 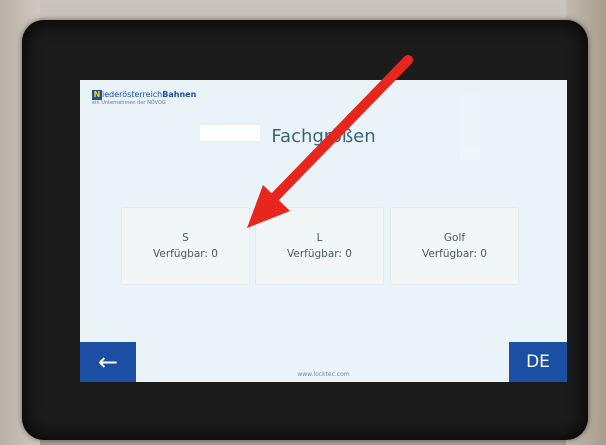 I want to click on annotation-arrow-shaft, so click(x=340, y=130).